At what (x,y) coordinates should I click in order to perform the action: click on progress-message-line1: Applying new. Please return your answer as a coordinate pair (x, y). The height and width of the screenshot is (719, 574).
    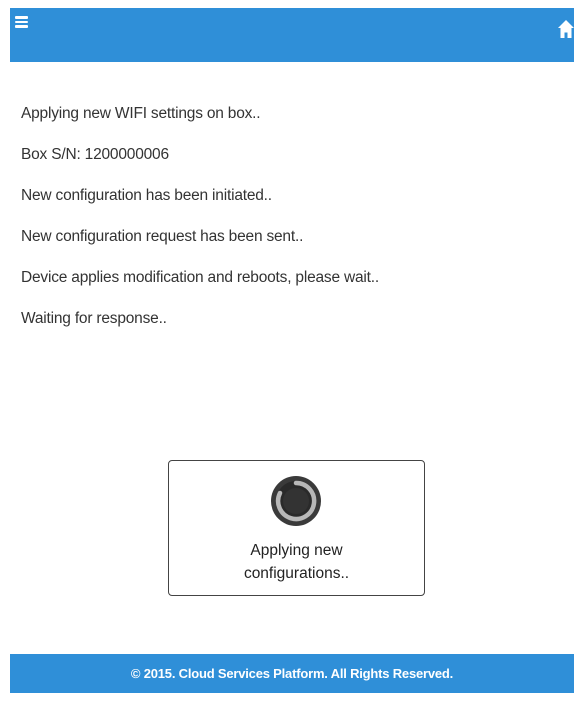
    Looking at the image, I should click on (296, 550).